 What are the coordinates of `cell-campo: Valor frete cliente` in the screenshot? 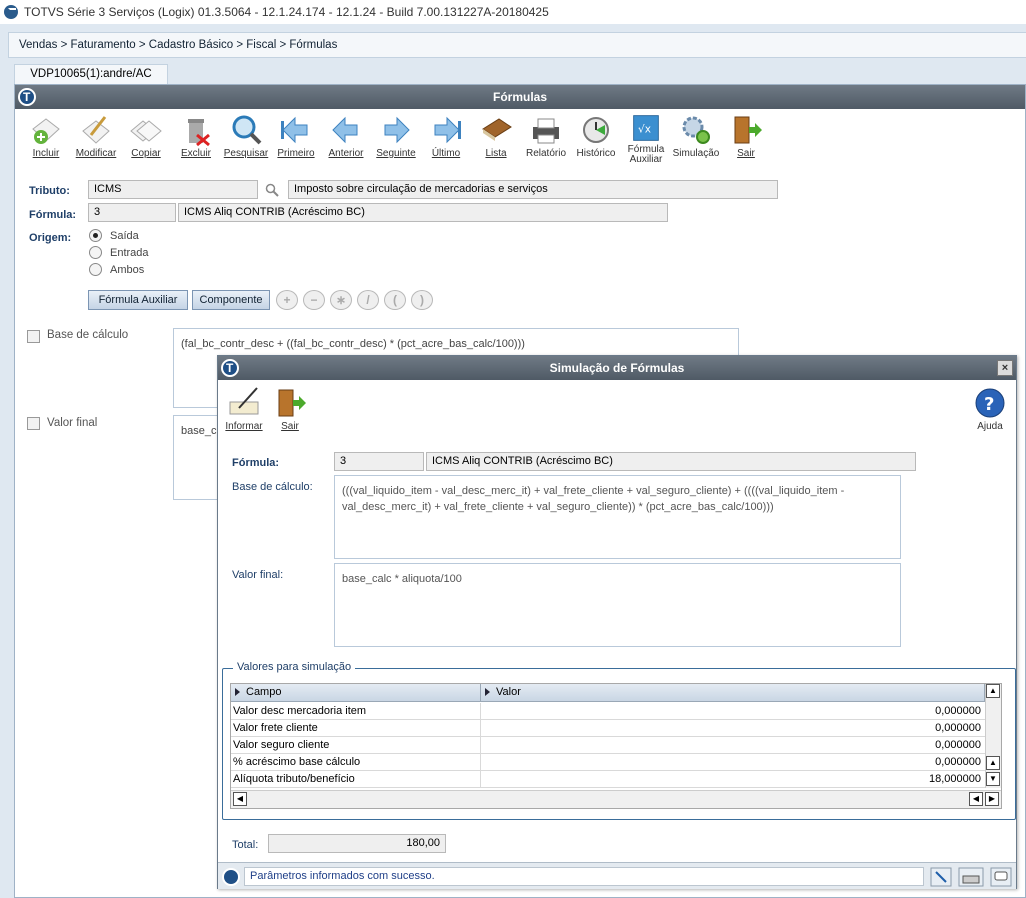 It's located at (356, 728).